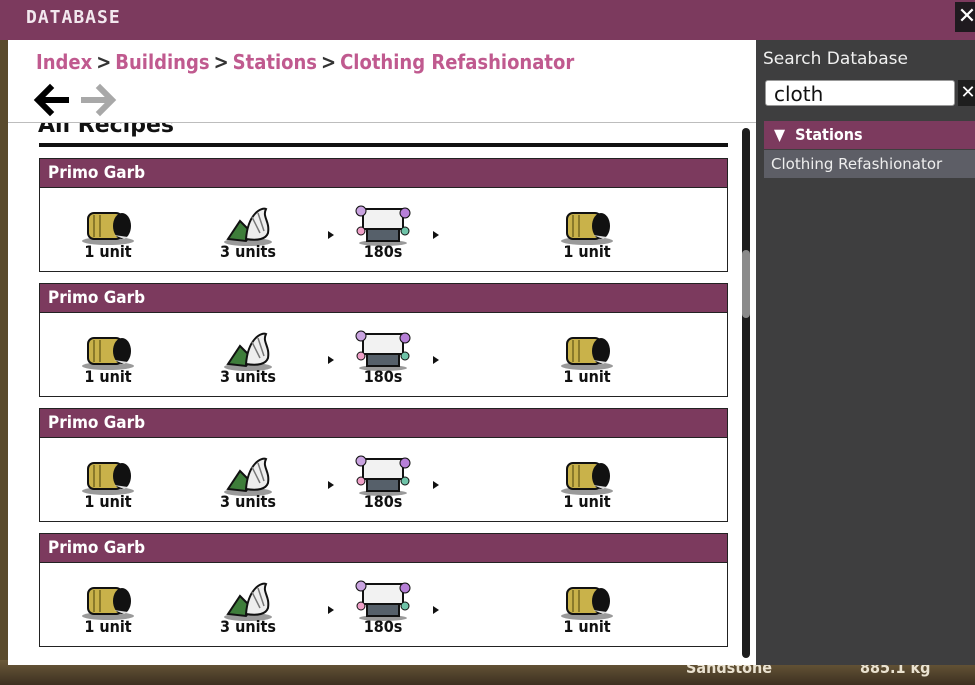 Image resolution: width=975 pixels, height=685 pixels. Describe the element at coordinates (860, 93) in the screenshot. I see `search-input: cloth` at that location.